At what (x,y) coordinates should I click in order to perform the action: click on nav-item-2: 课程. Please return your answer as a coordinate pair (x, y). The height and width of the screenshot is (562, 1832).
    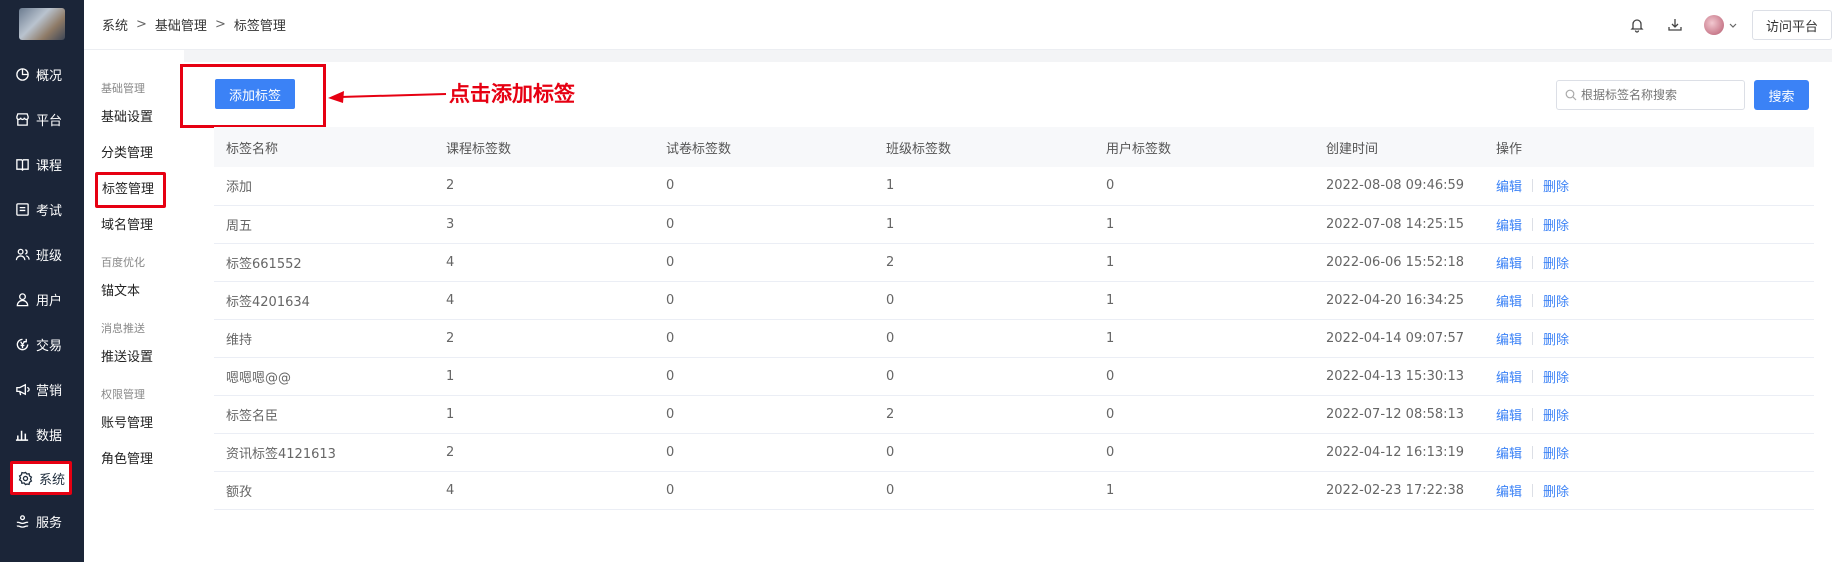
    Looking at the image, I should click on (42, 164).